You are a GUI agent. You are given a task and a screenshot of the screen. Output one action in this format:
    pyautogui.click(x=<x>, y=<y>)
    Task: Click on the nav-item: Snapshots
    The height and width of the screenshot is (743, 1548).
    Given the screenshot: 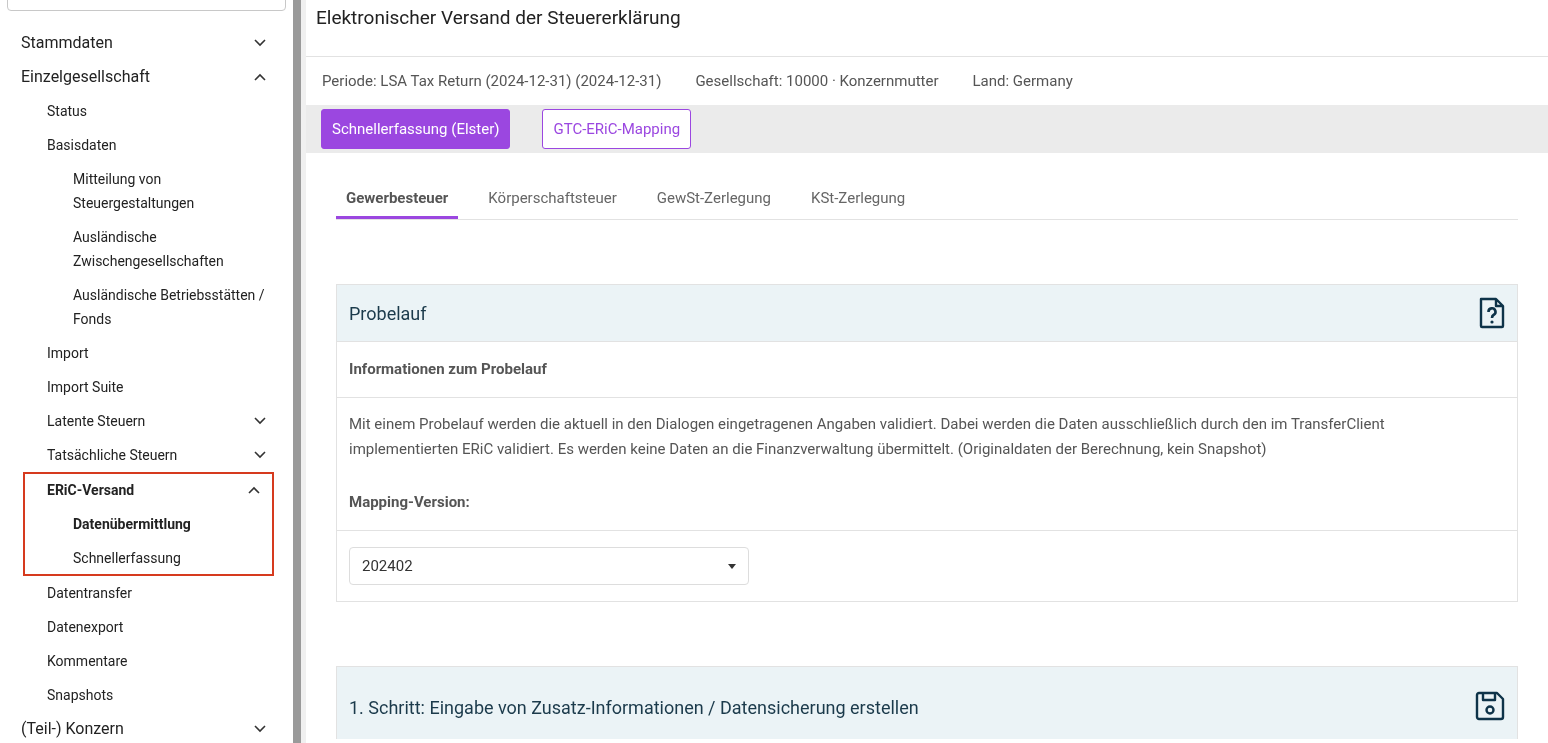 What is the action you would take?
    pyautogui.click(x=146, y=695)
    